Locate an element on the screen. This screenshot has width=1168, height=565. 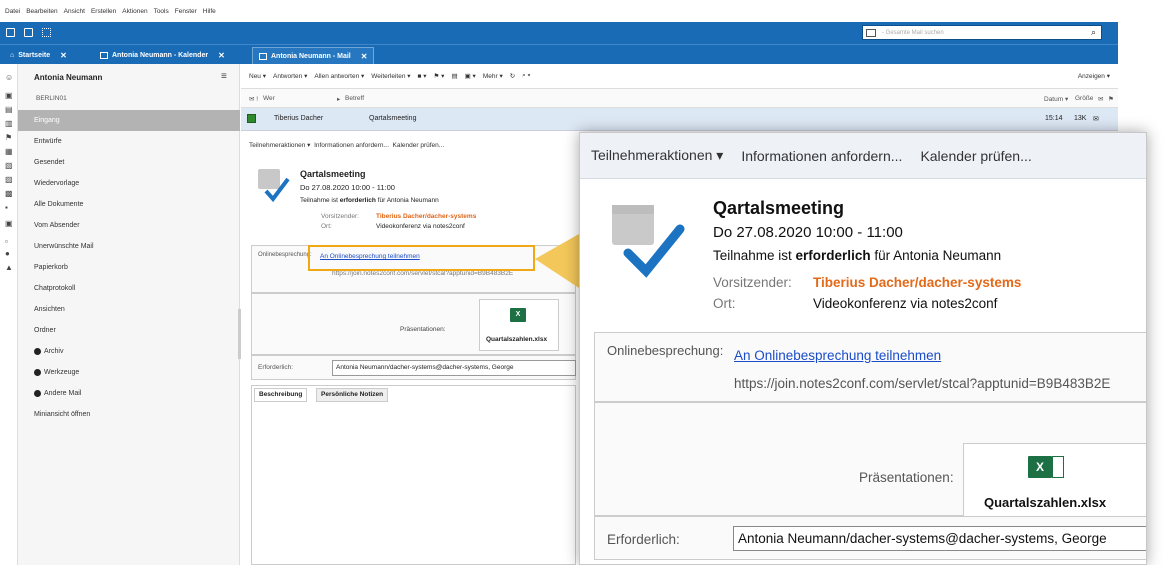
menu-bearbeiten: Bearbeiten is located at coordinates (41, 11).